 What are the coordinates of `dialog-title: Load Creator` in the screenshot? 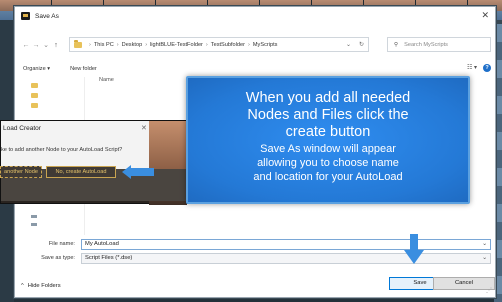 It's located at (22, 128).